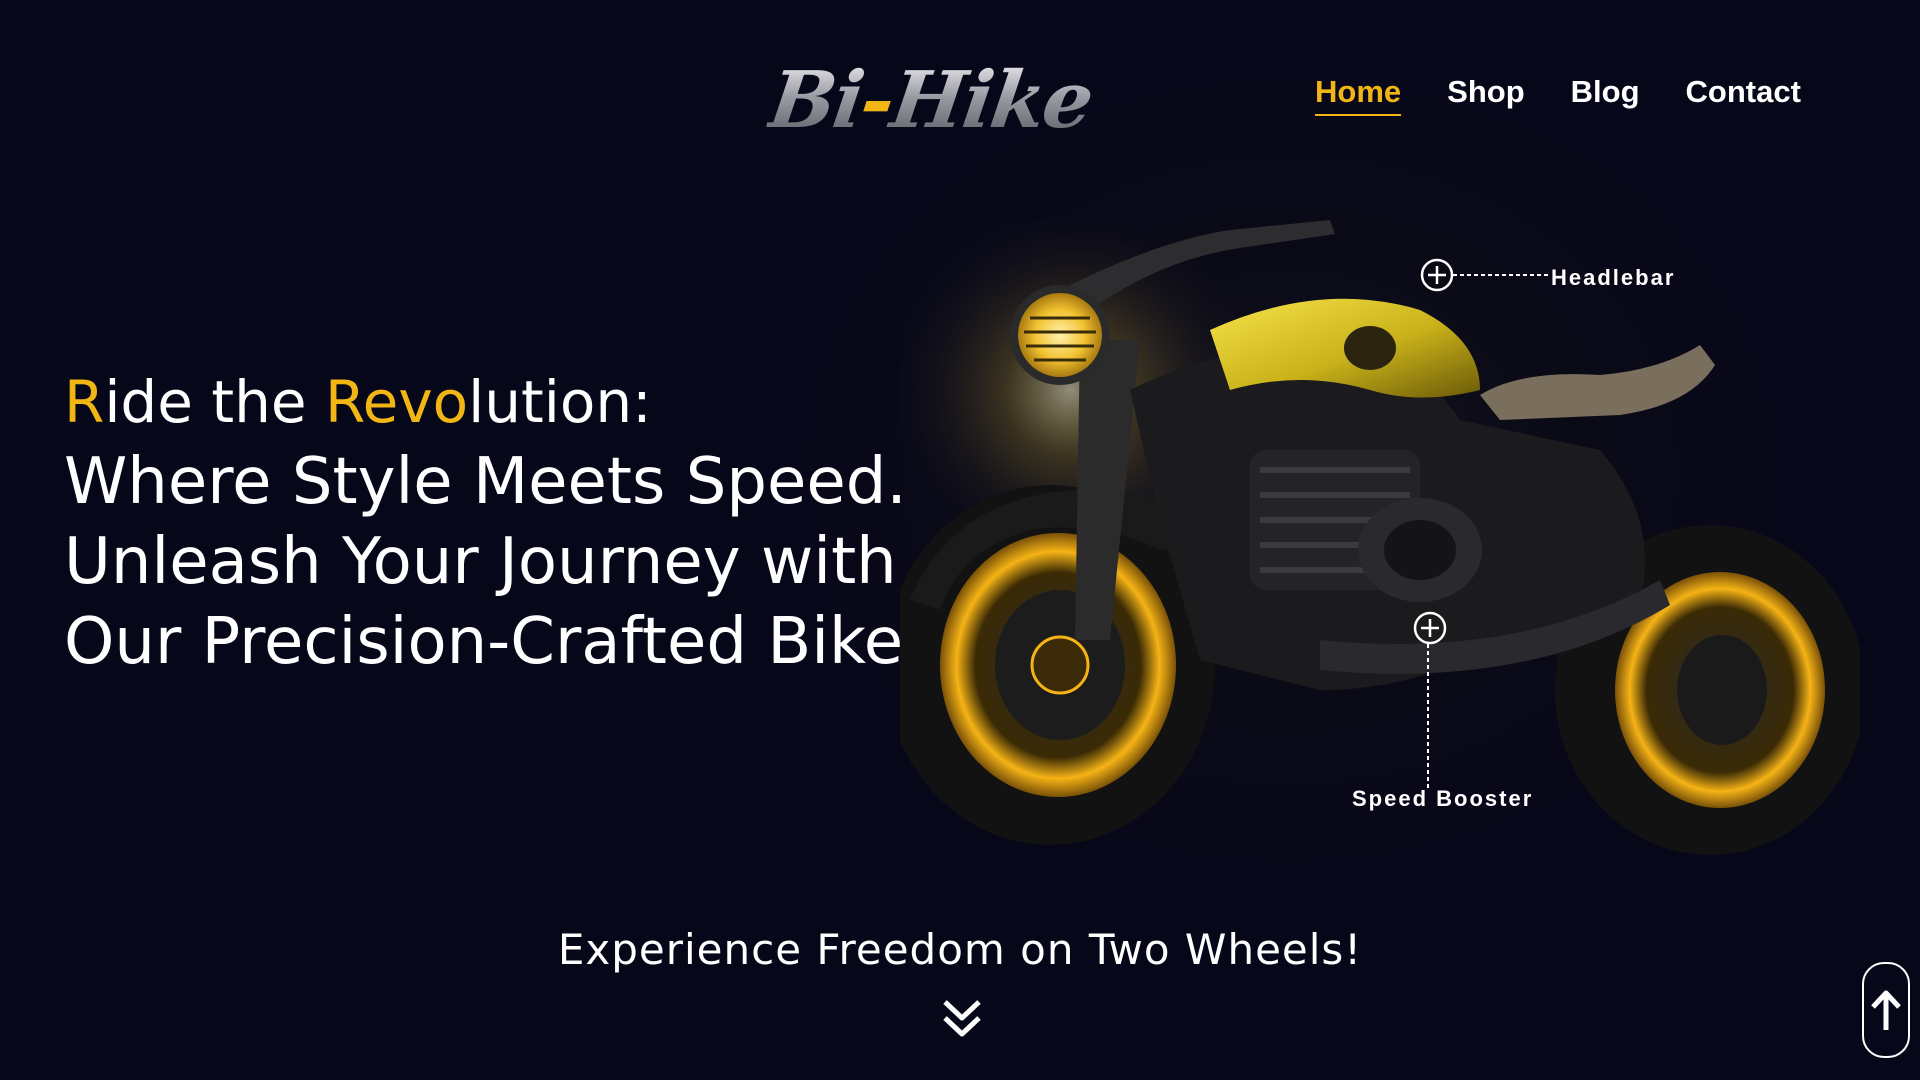  What do you see at coordinates (214, 402) in the screenshot?
I see `hero-text-ide: ide the` at bounding box center [214, 402].